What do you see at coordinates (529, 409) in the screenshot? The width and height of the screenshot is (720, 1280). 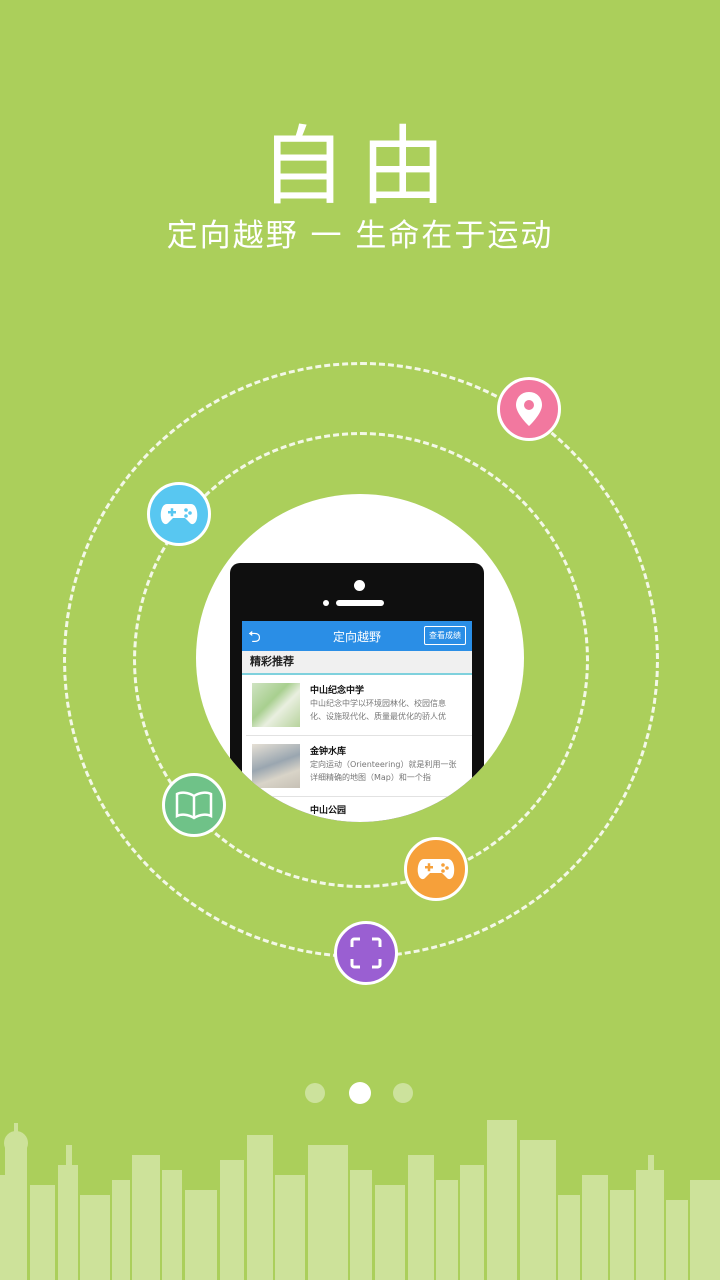 I see `location-pin-icon` at bounding box center [529, 409].